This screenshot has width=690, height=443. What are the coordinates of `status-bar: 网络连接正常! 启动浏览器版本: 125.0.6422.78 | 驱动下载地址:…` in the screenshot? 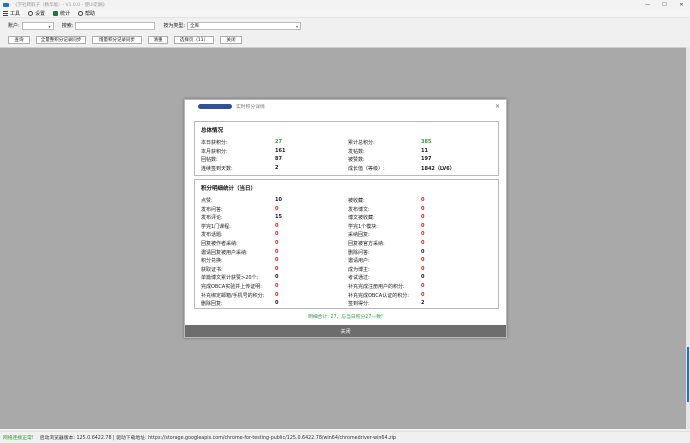 It's located at (345, 437).